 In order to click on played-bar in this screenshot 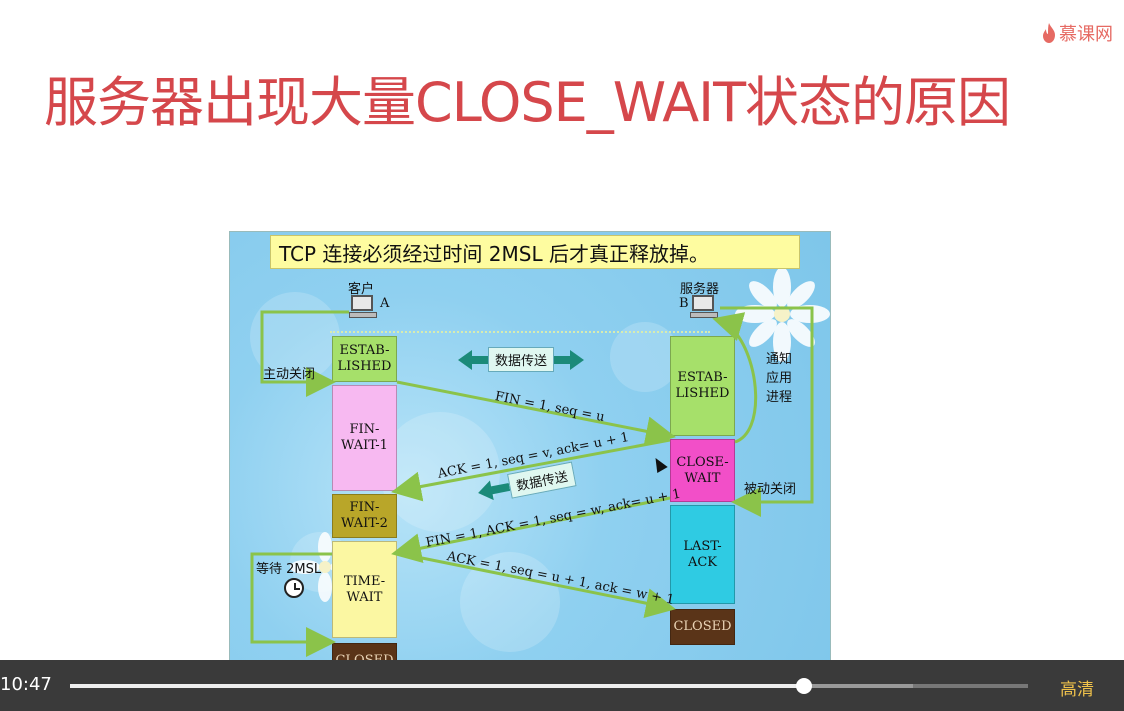, I will do `click(437, 686)`.